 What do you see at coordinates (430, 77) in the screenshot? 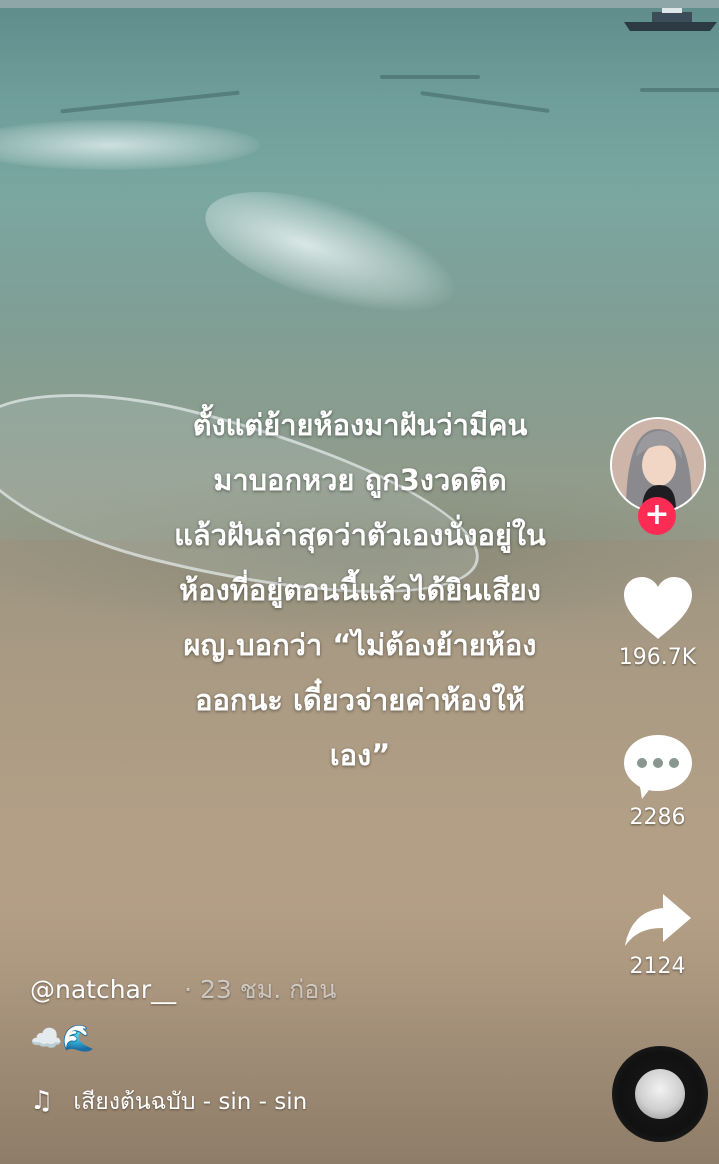
I see `wave-ripple` at bounding box center [430, 77].